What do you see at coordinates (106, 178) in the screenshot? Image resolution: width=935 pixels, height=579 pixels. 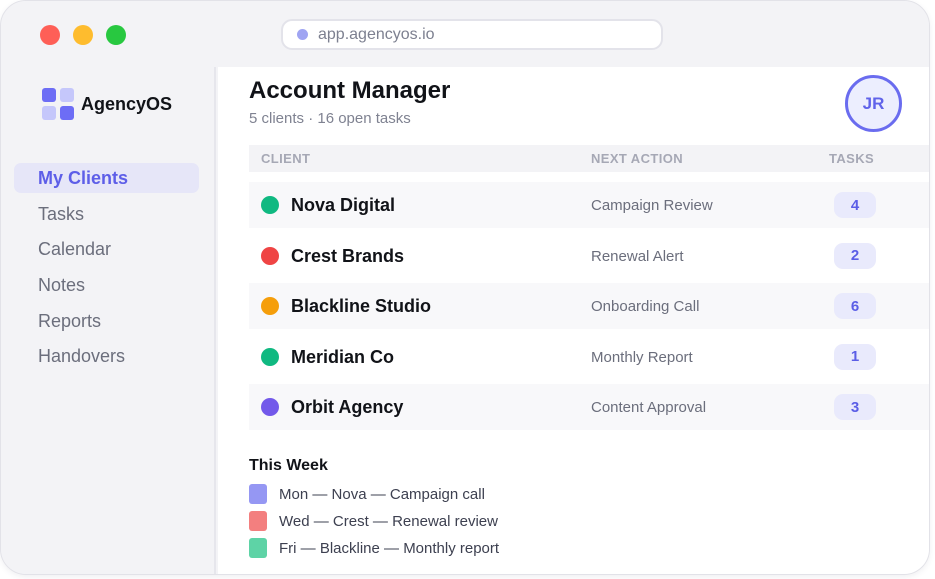 I see `sidebar-item-my-clients: My Clients` at bounding box center [106, 178].